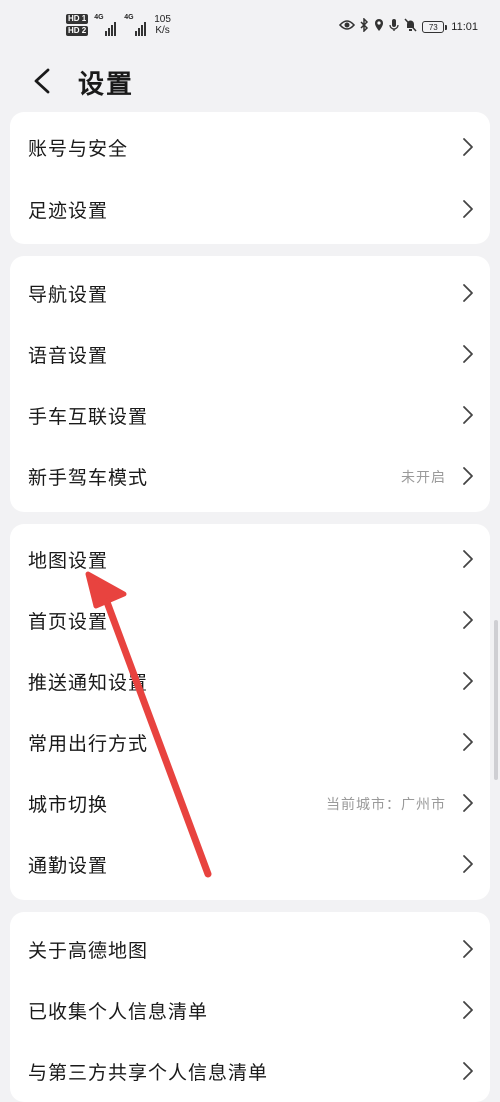 The width and height of the screenshot is (500, 1102). I want to click on row-label: 手车互联设置, so click(88, 417).